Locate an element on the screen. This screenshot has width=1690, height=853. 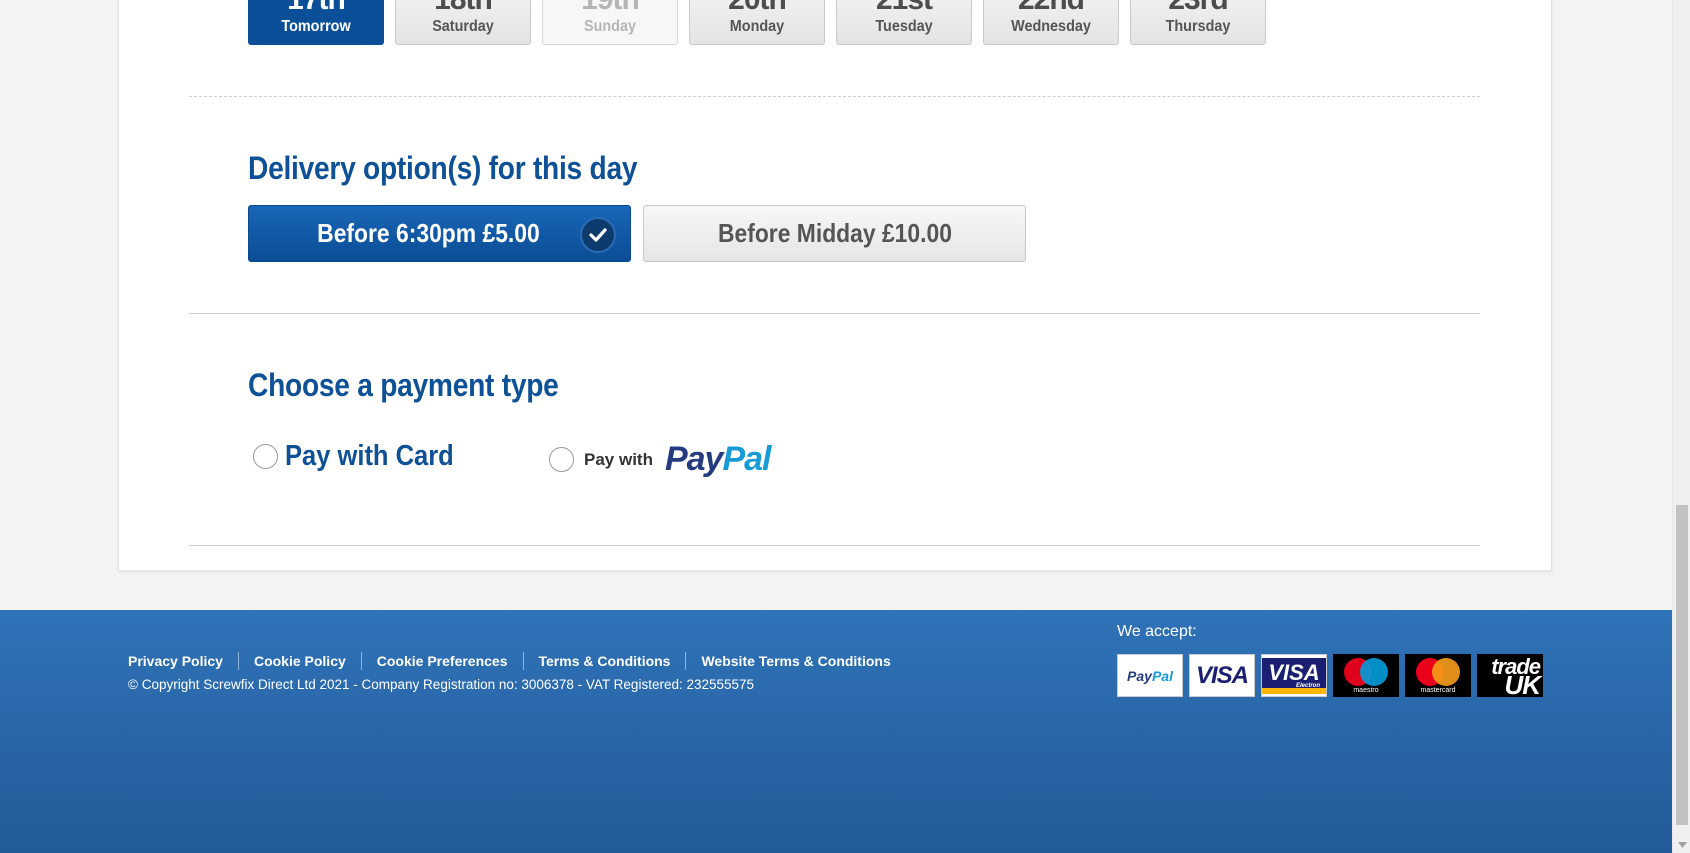
visa-electron-sub: Electron is located at coordinates (1307, 686).